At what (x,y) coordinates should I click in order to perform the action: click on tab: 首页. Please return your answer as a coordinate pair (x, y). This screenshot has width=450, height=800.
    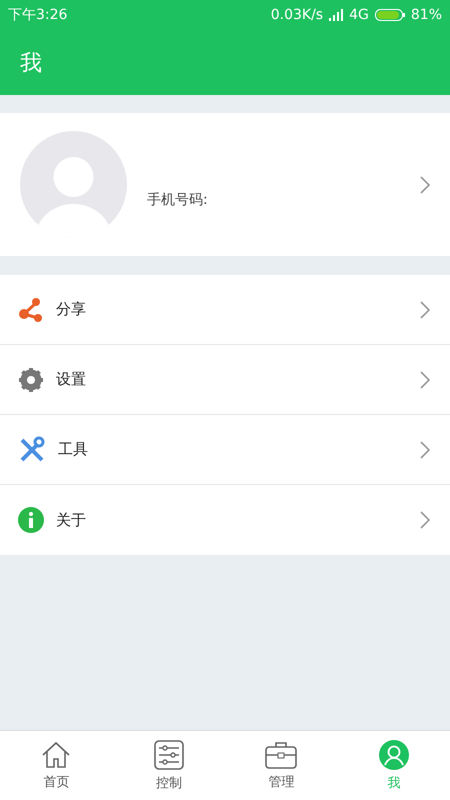
    Looking at the image, I should click on (56, 765).